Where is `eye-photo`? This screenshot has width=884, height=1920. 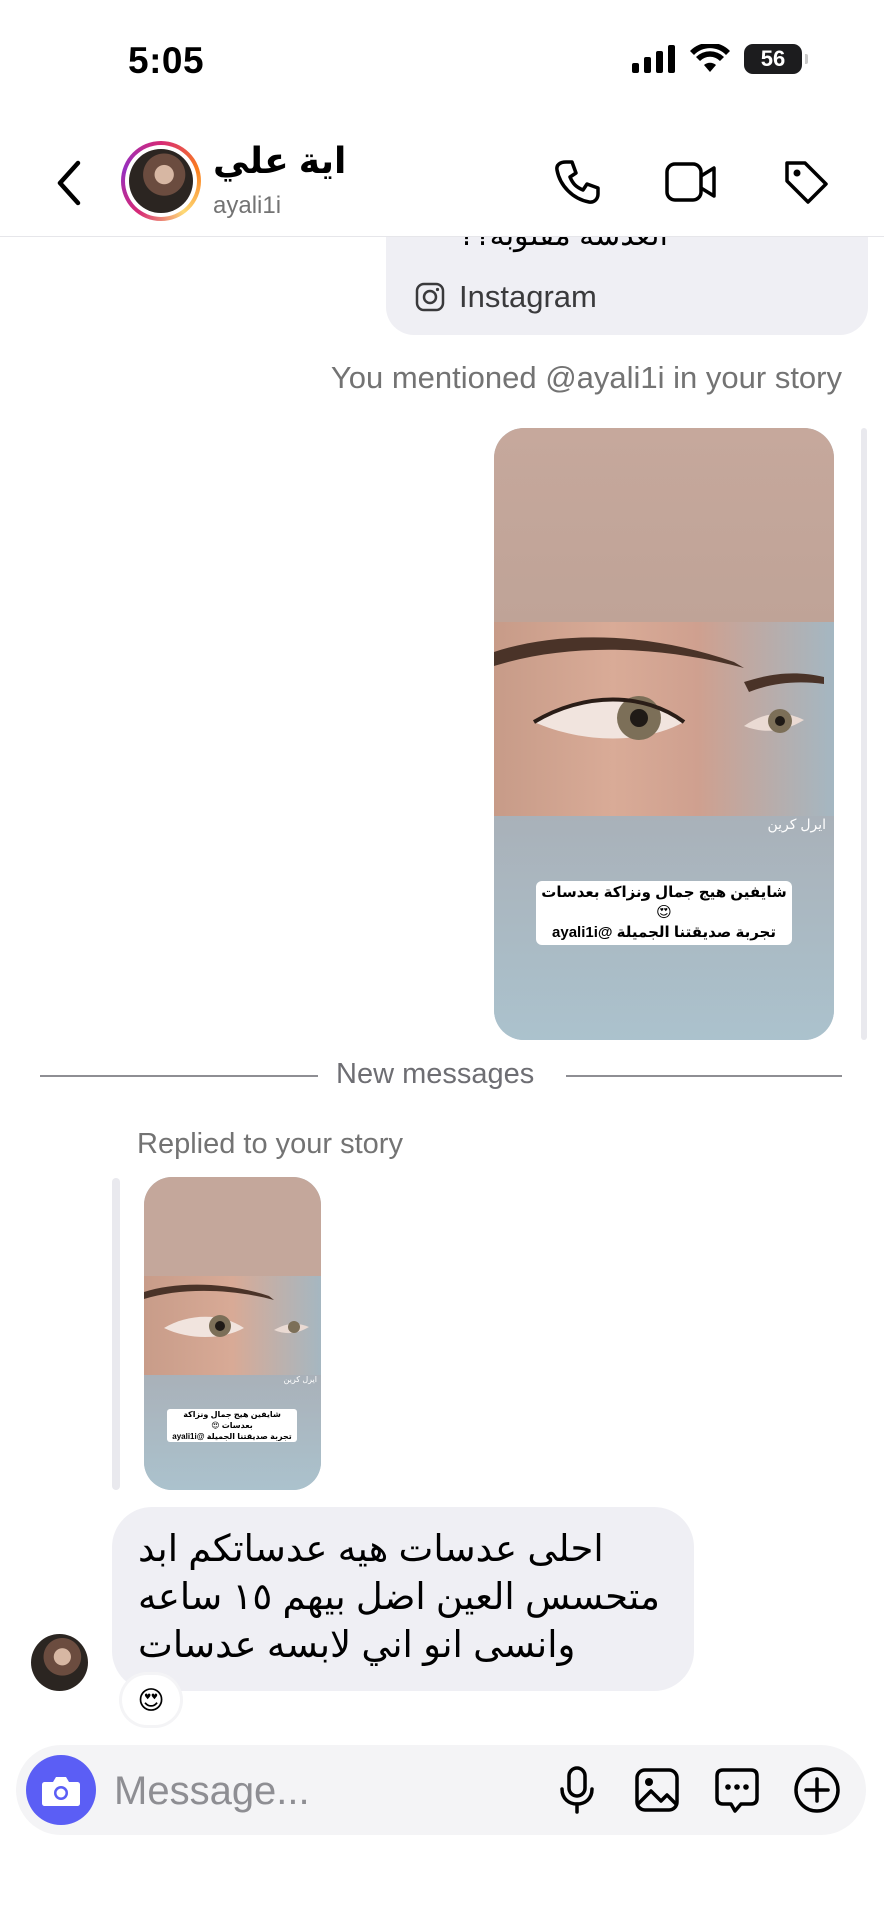
eye-photo is located at coordinates (664, 719).